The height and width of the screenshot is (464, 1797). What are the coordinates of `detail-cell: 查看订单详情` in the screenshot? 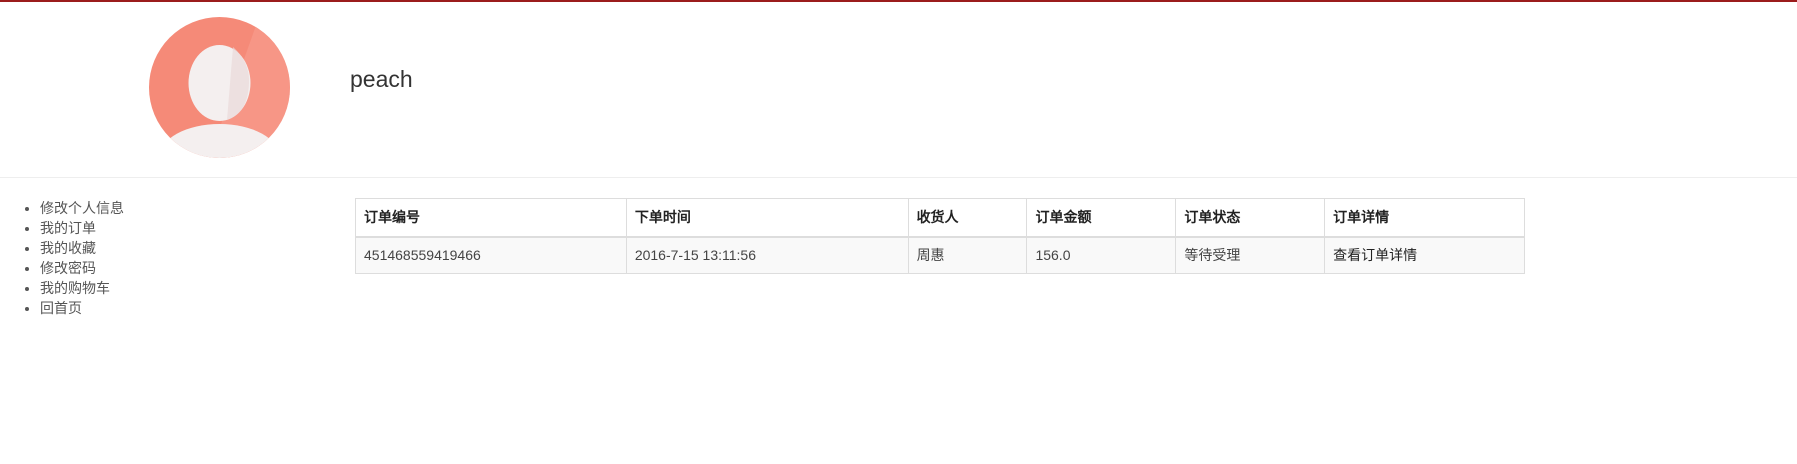 It's located at (1424, 255).